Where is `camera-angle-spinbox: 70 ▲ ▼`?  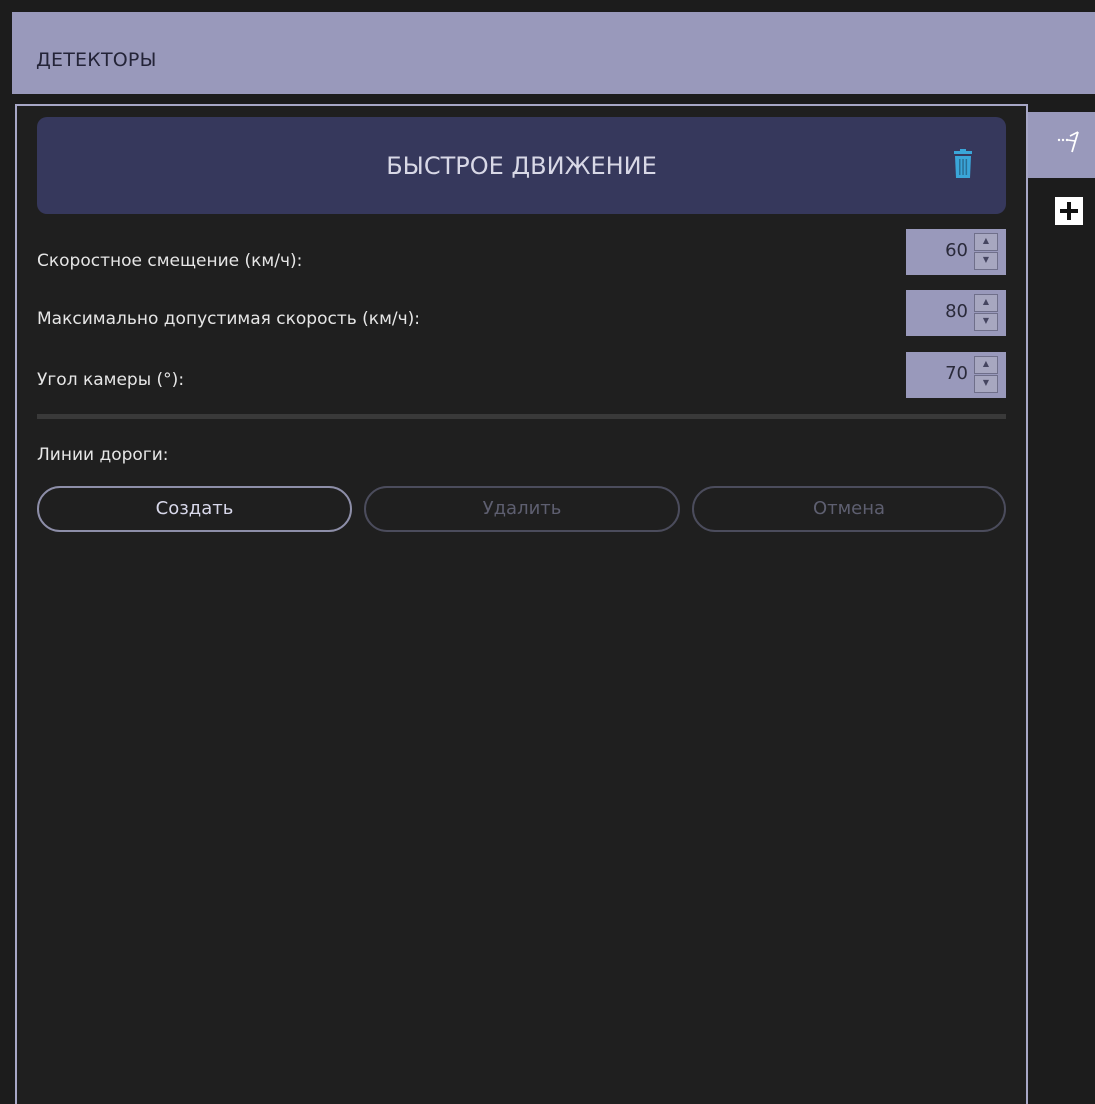 camera-angle-spinbox: 70 ▲ ▼ is located at coordinates (956, 375).